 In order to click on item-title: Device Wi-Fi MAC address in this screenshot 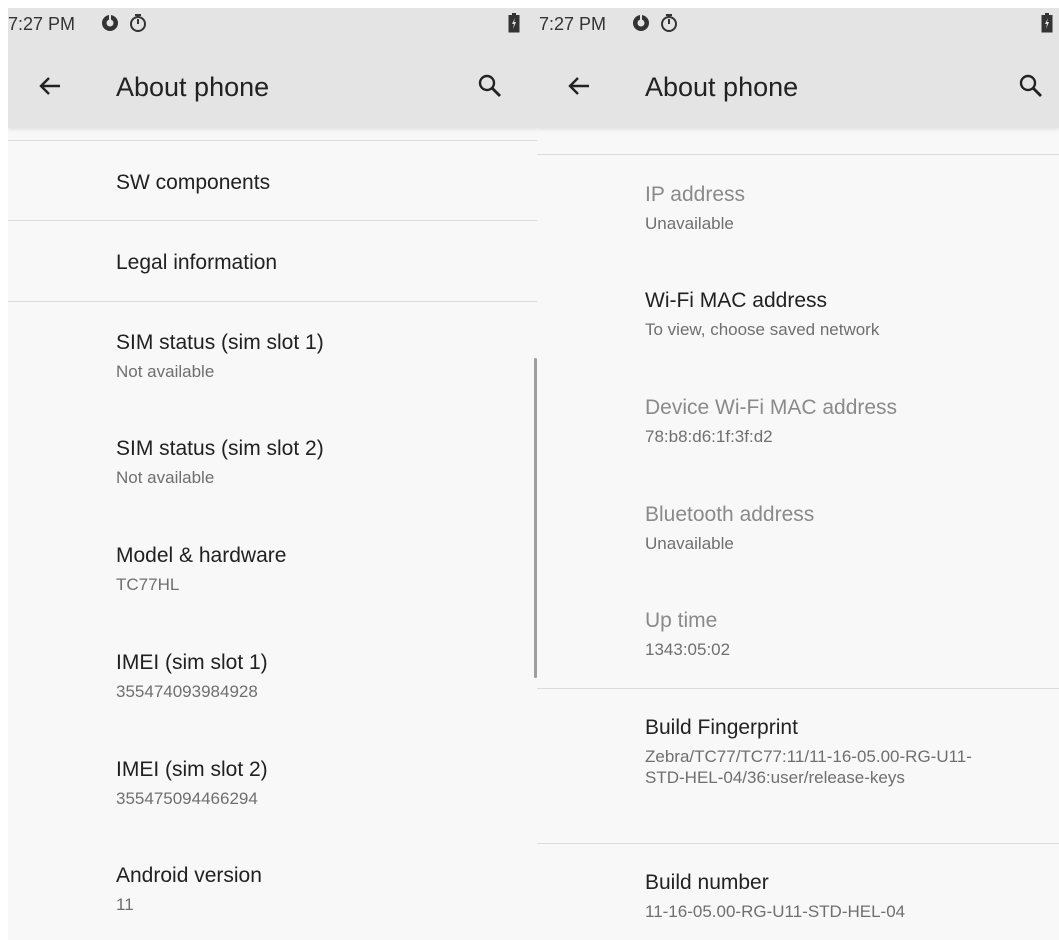, I will do `click(771, 407)`.